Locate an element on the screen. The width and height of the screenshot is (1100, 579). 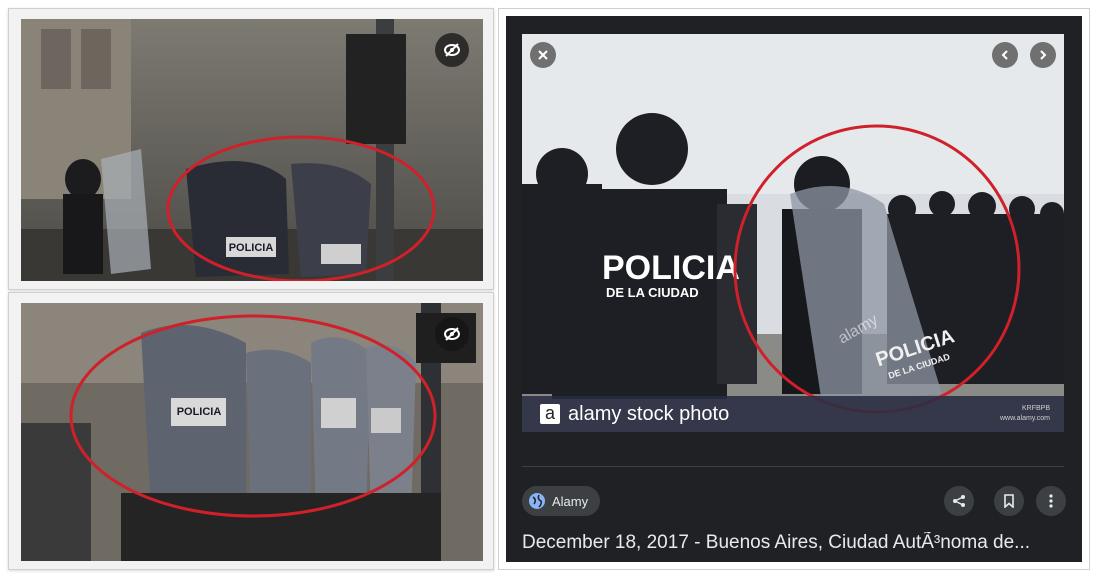
more-options-button is located at coordinates (1051, 501).